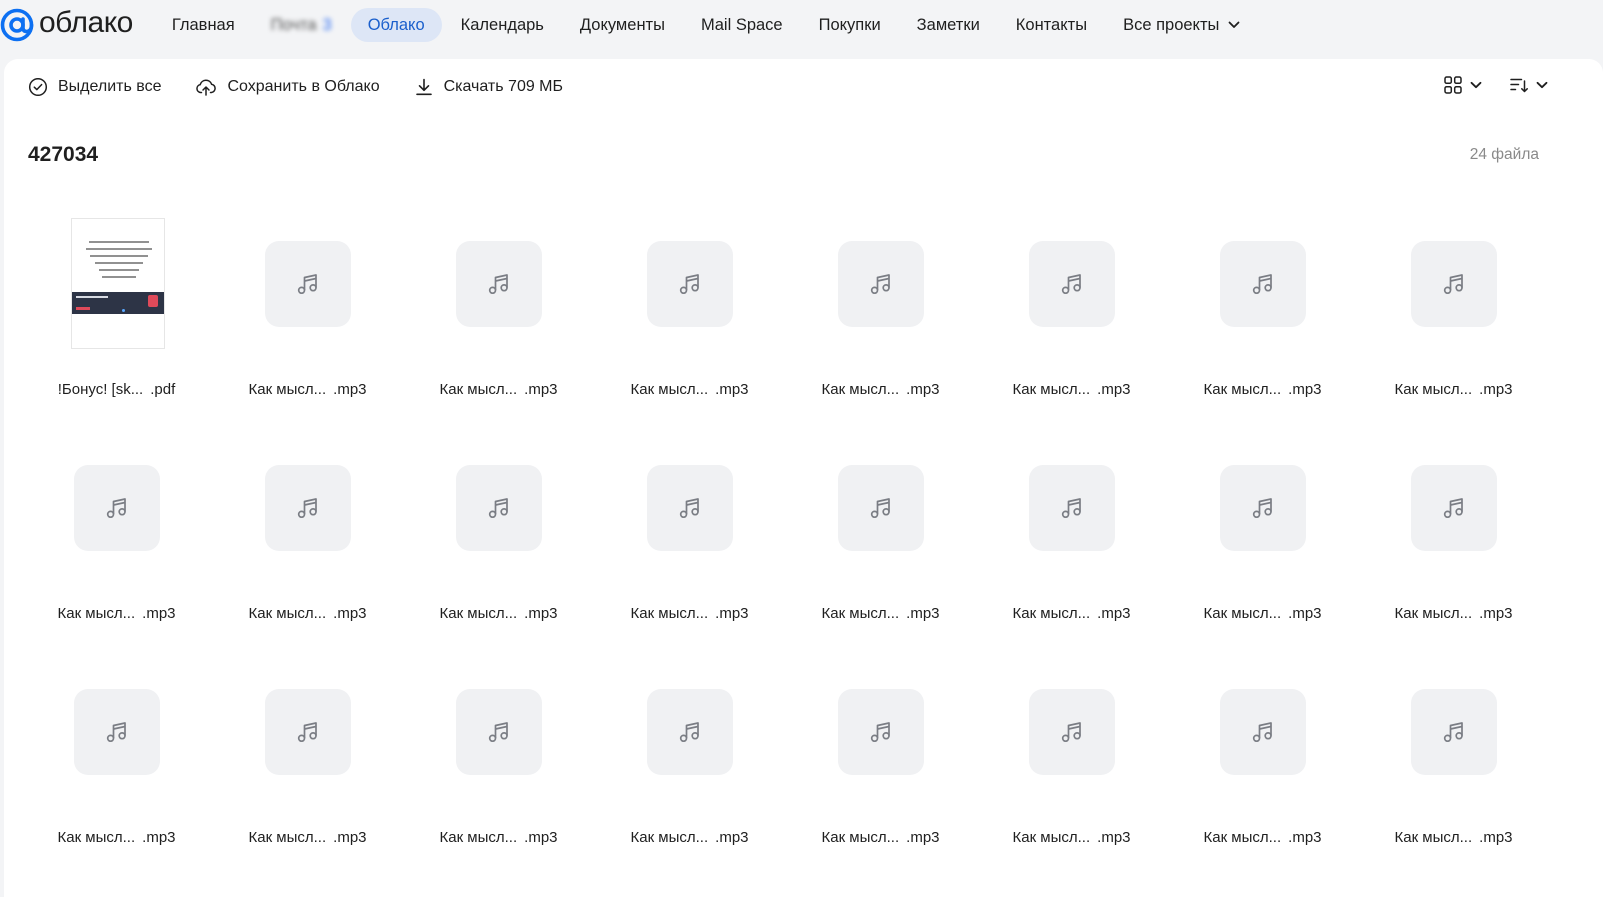 This screenshot has width=1603, height=897. Describe the element at coordinates (1051, 25) in the screenshot. I see `nav-item-contacts: Контакты` at that location.